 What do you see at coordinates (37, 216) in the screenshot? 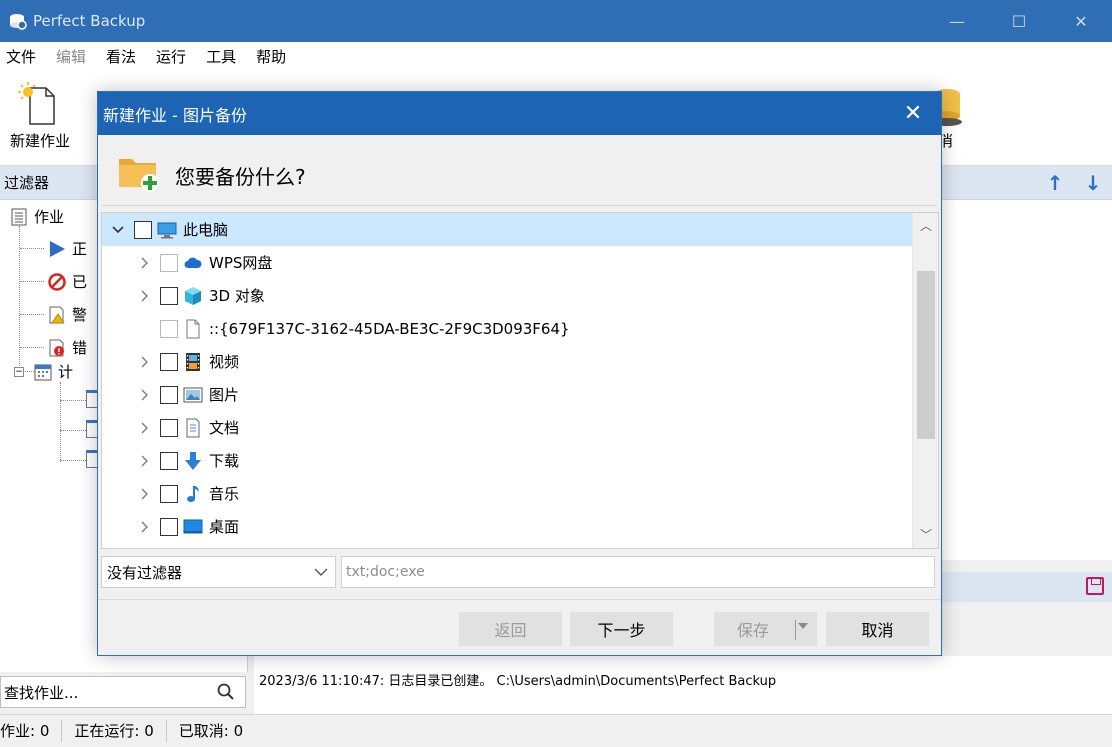
I see `tree-jobs-root: 作业` at bounding box center [37, 216].